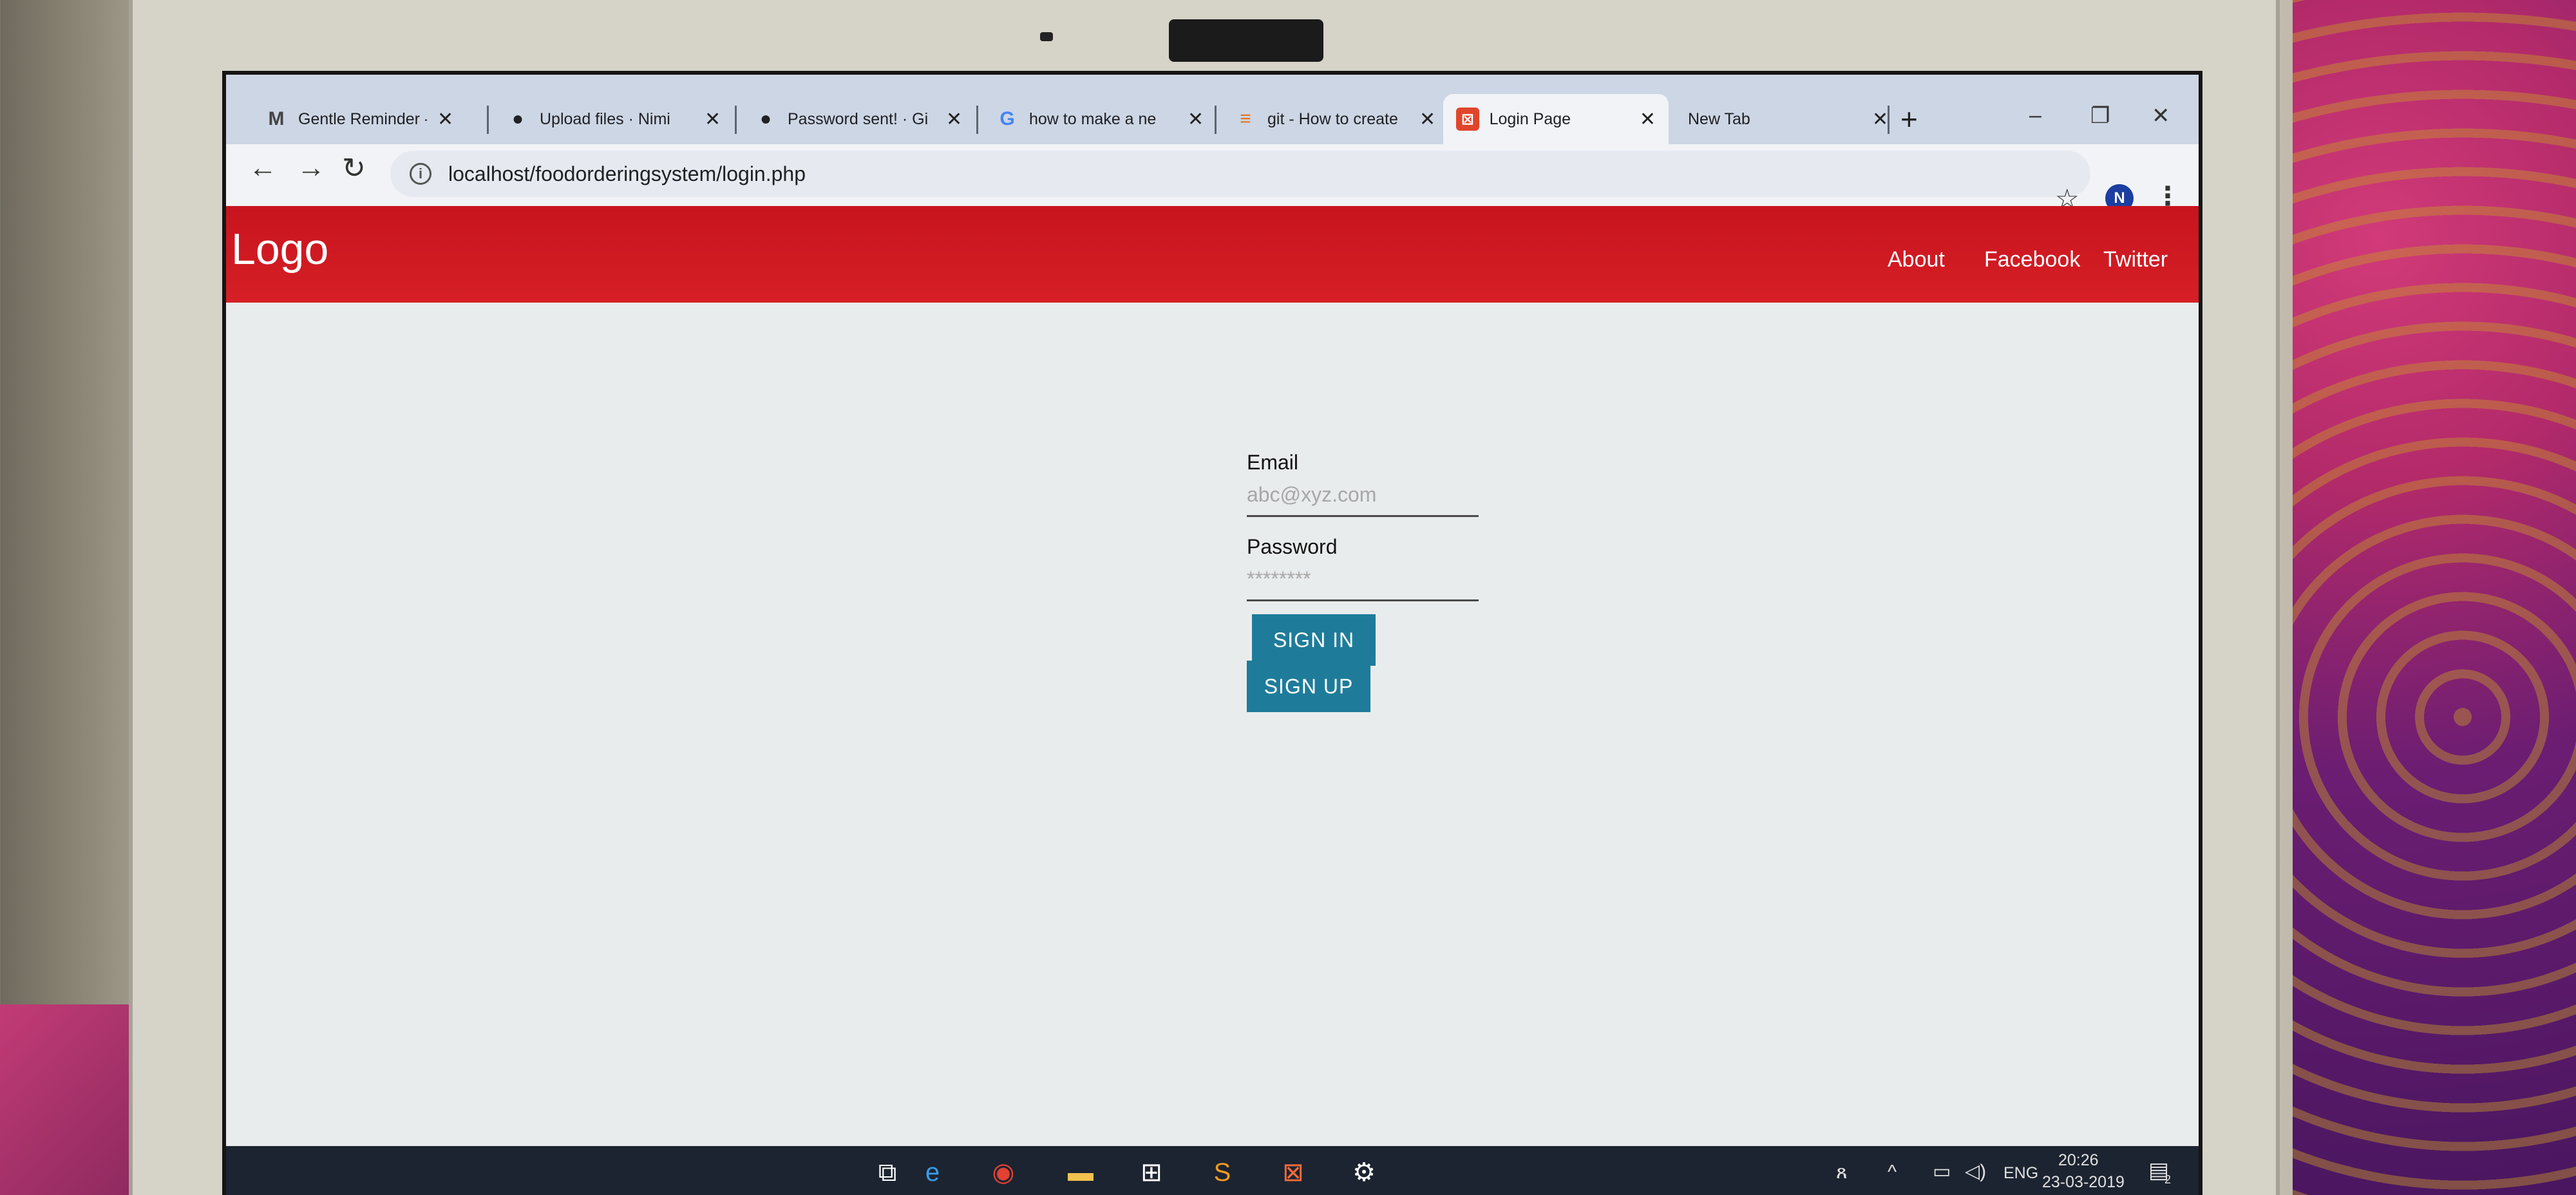  I want to click on background-cloth, so click(64, 1099).